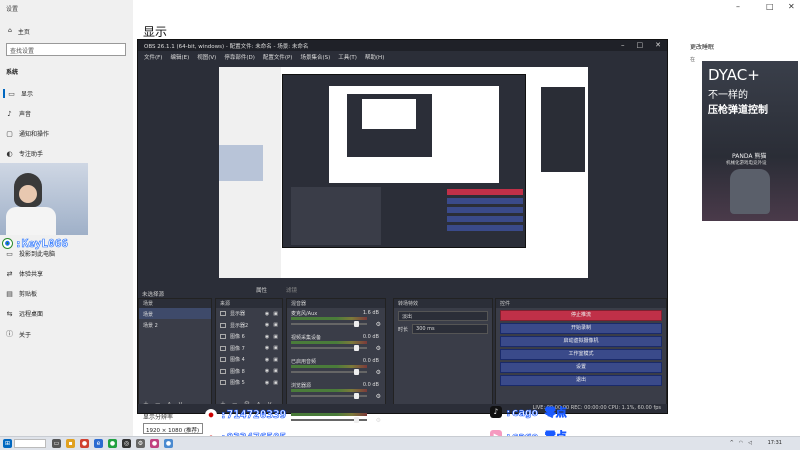 The height and width of the screenshot is (450, 800). I want to click on wechat-icon: ●, so click(112, 443).